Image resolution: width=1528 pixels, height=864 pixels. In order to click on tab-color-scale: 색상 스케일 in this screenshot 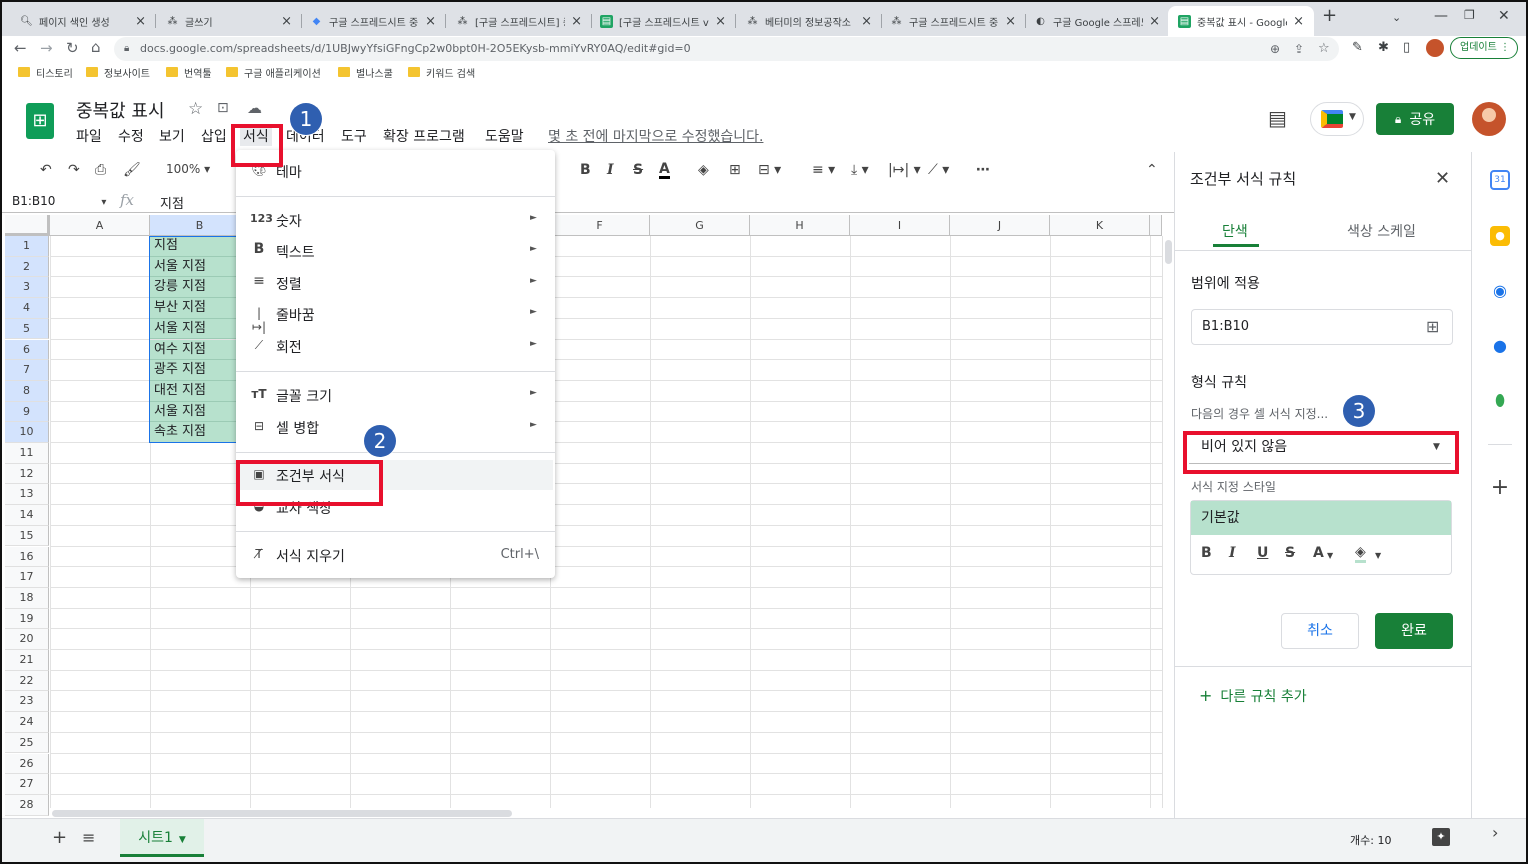, I will do `click(1381, 231)`.